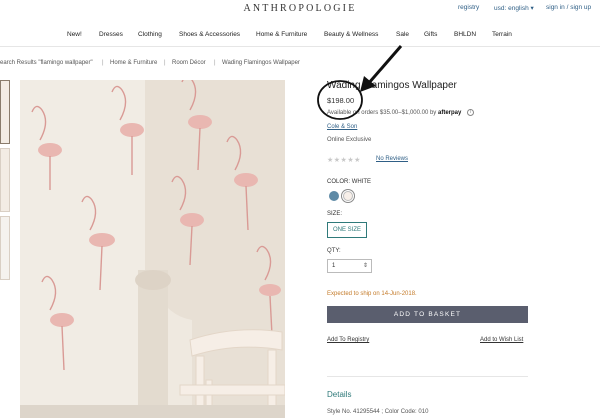 The height and width of the screenshot is (418, 600). What do you see at coordinates (449, 113) in the screenshot?
I see `afterpay-logo: afterpay` at bounding box center [449, 113].